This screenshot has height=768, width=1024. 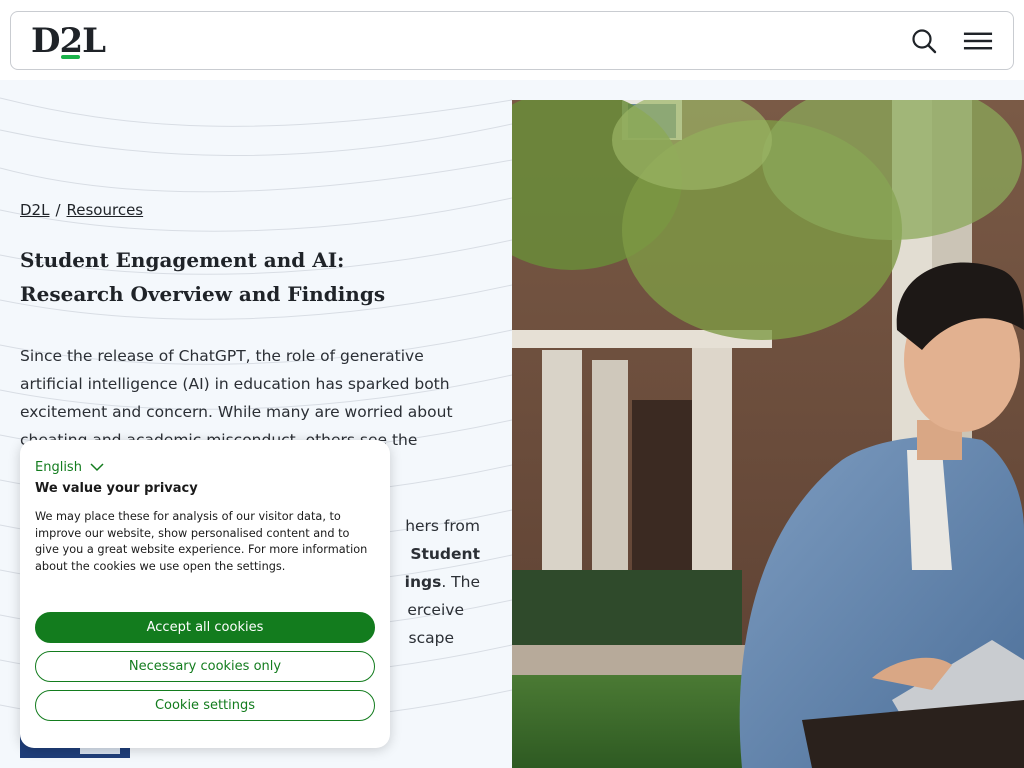 I want to click on header-actions, so click(x=951, y=41).